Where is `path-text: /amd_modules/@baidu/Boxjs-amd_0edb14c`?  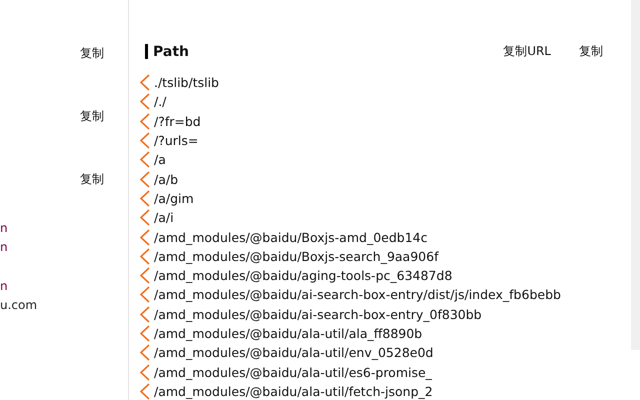
path-text: /amd_modules/@baidu/Boxjs-amd_0edb14c is located at coordinates (291, 237).